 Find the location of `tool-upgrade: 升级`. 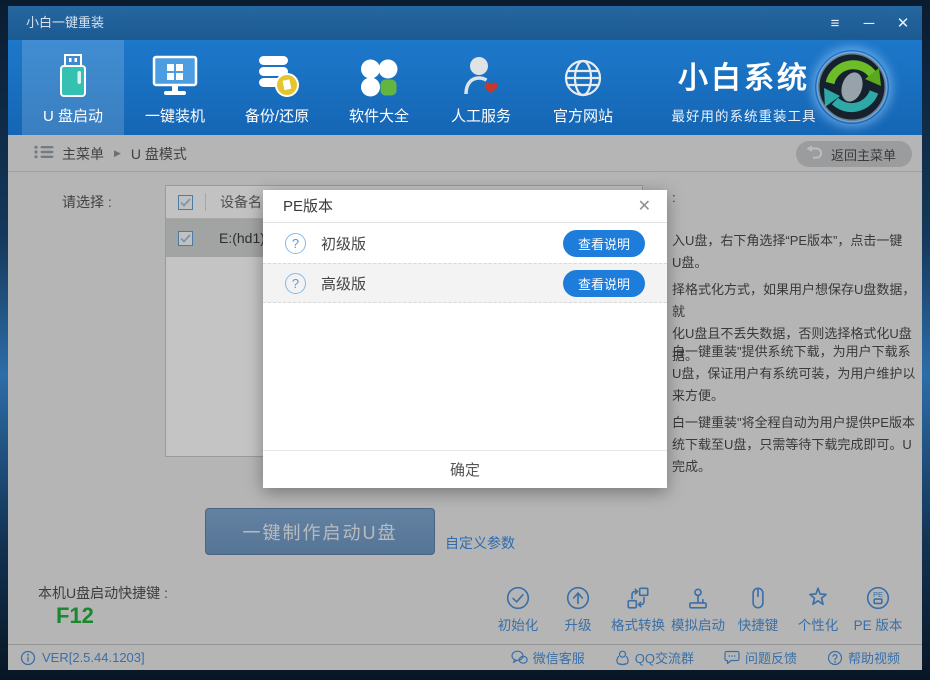

tool-upgrade: 升级 is located at coordinates (578, 609).